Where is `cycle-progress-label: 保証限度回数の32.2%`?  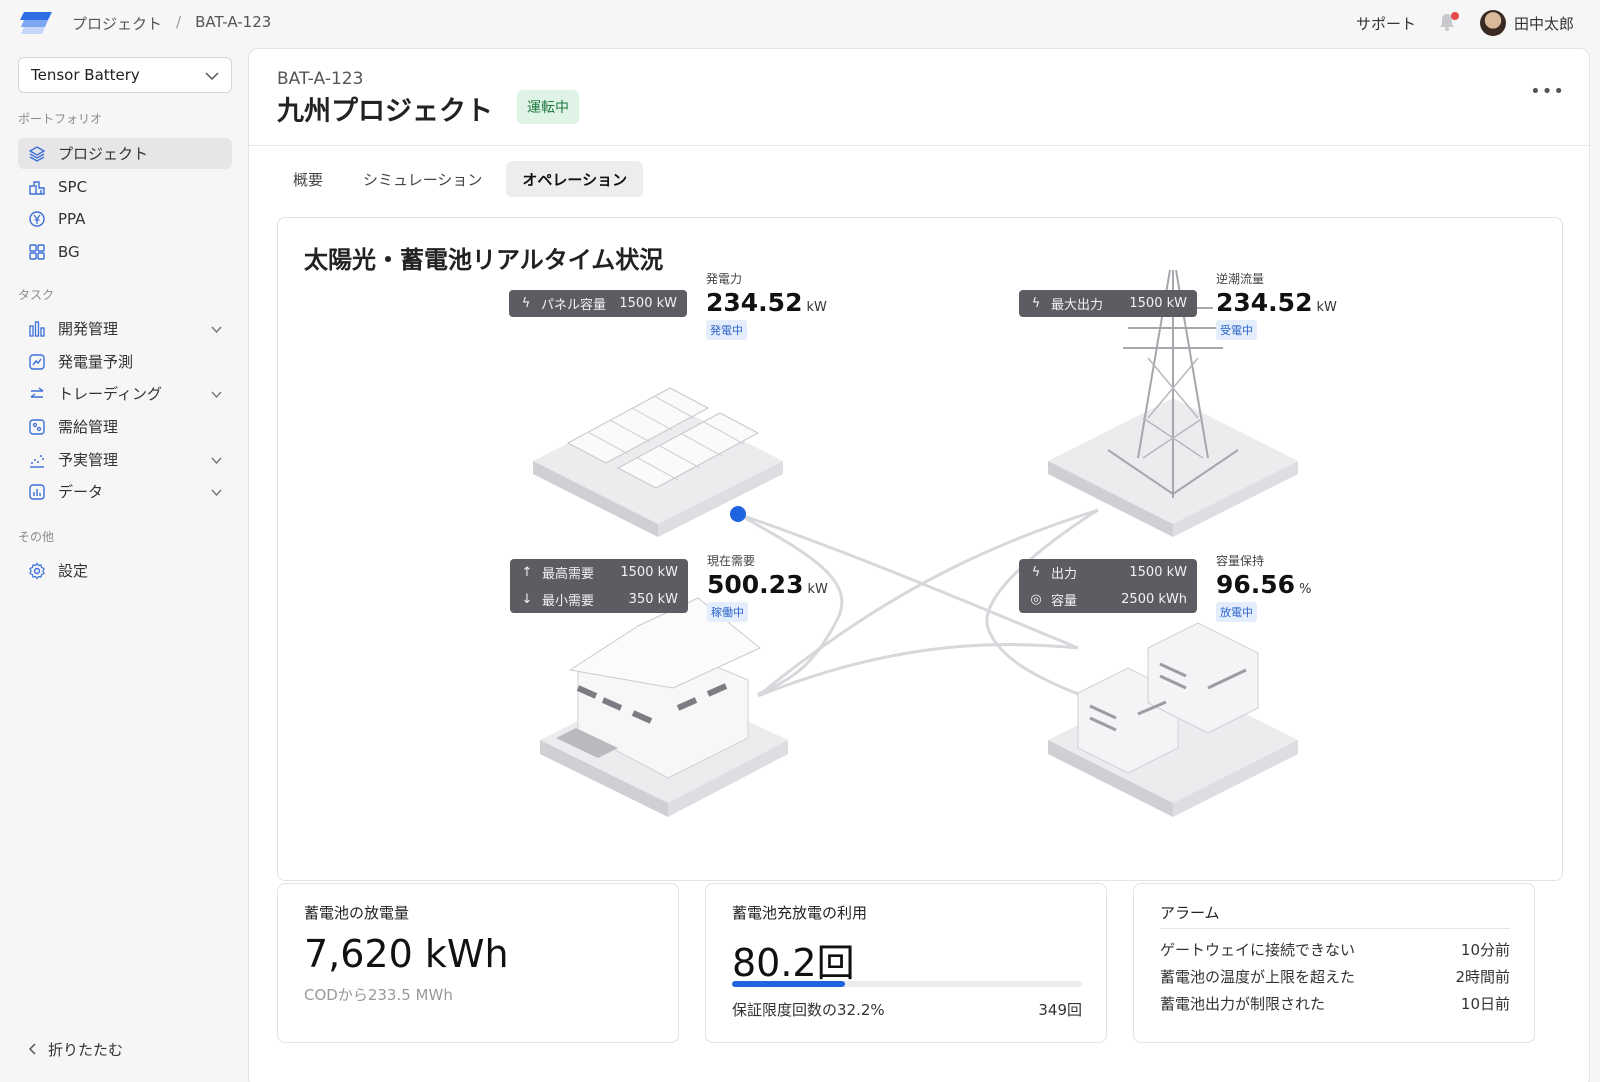 cycle-progress-label: 保証限度回数の32.2% is located at coordinates (808, 1010).